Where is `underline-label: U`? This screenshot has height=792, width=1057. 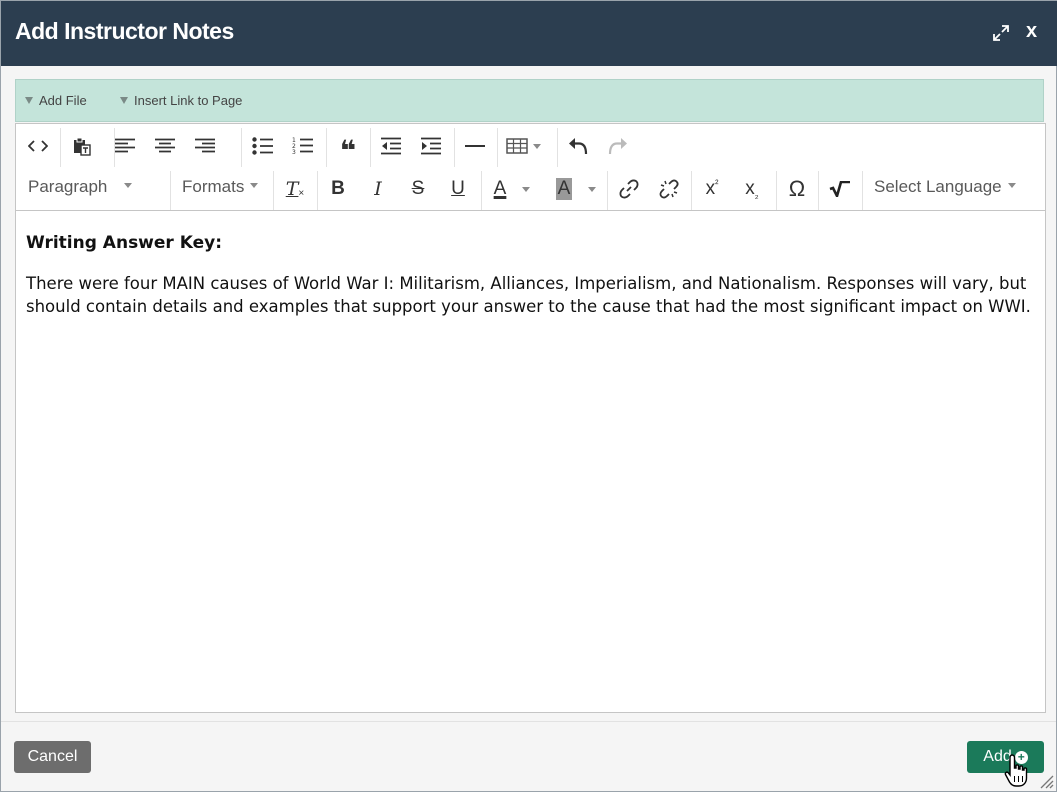
underline-label: U is located at coordinates (458, 188).